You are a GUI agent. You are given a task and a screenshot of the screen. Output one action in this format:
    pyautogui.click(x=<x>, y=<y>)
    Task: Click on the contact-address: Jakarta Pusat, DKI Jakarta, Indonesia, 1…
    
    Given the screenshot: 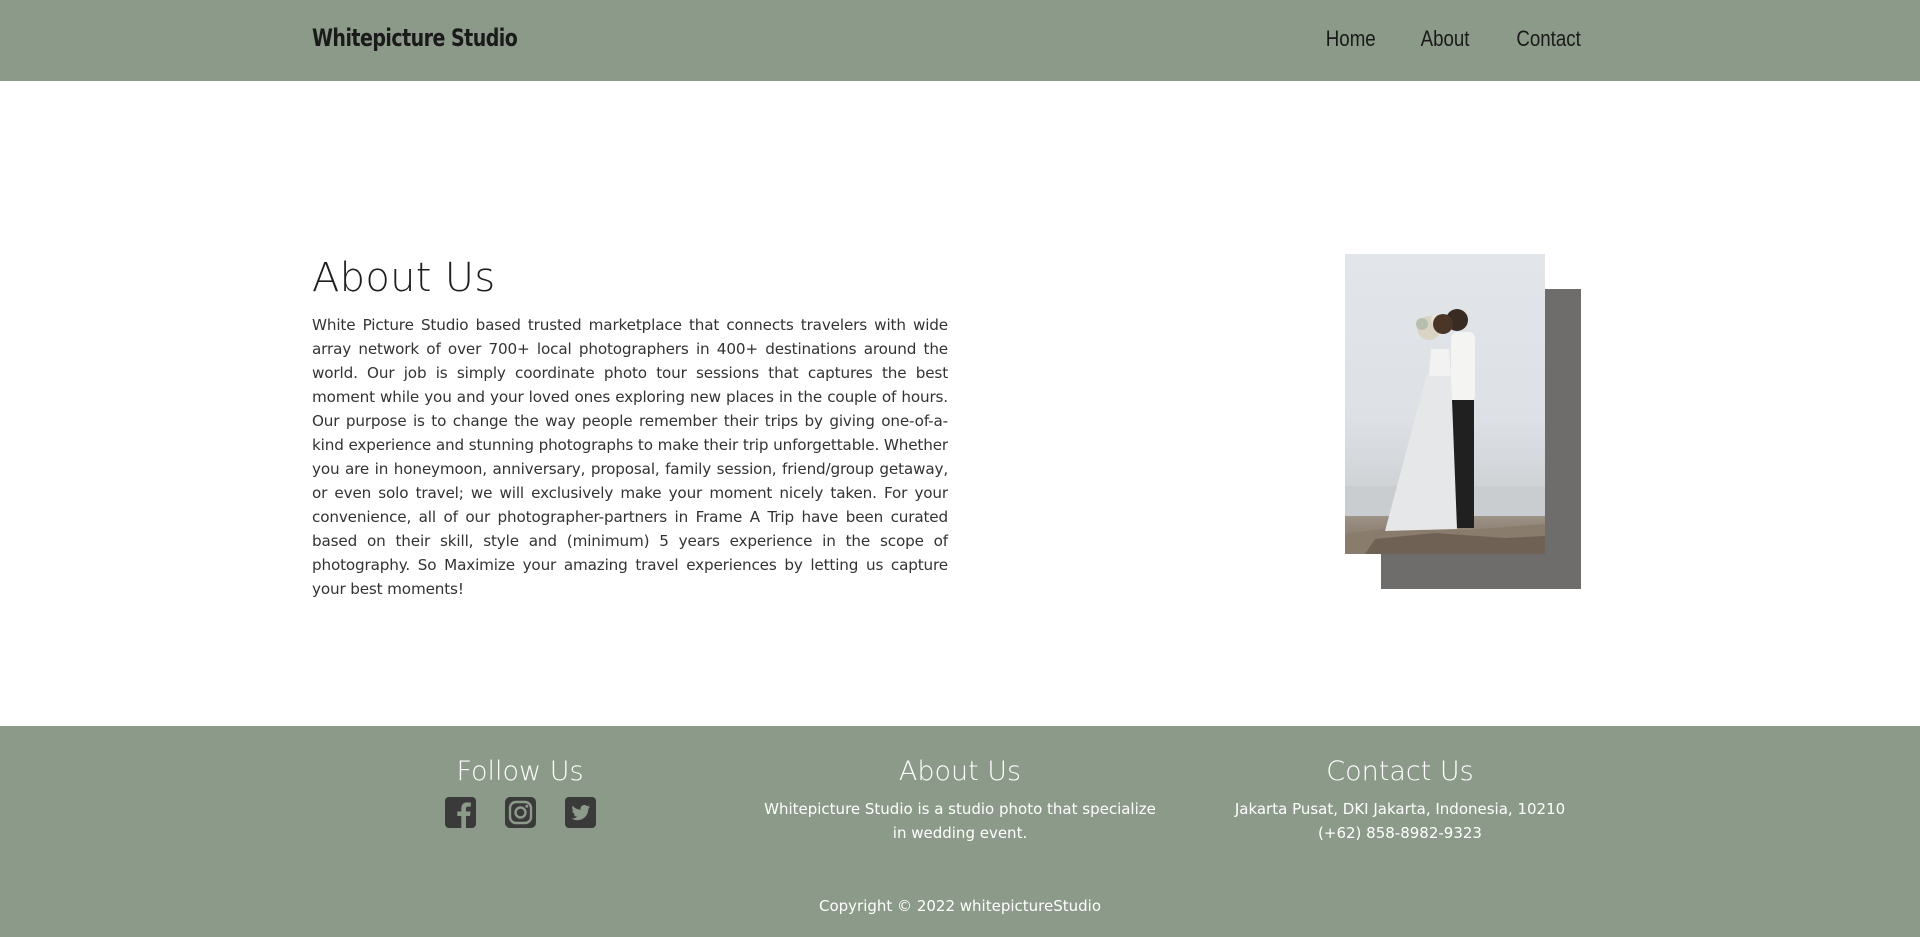 What is the action you would take?
    pyautogui.click(x=1400, y=809)
    